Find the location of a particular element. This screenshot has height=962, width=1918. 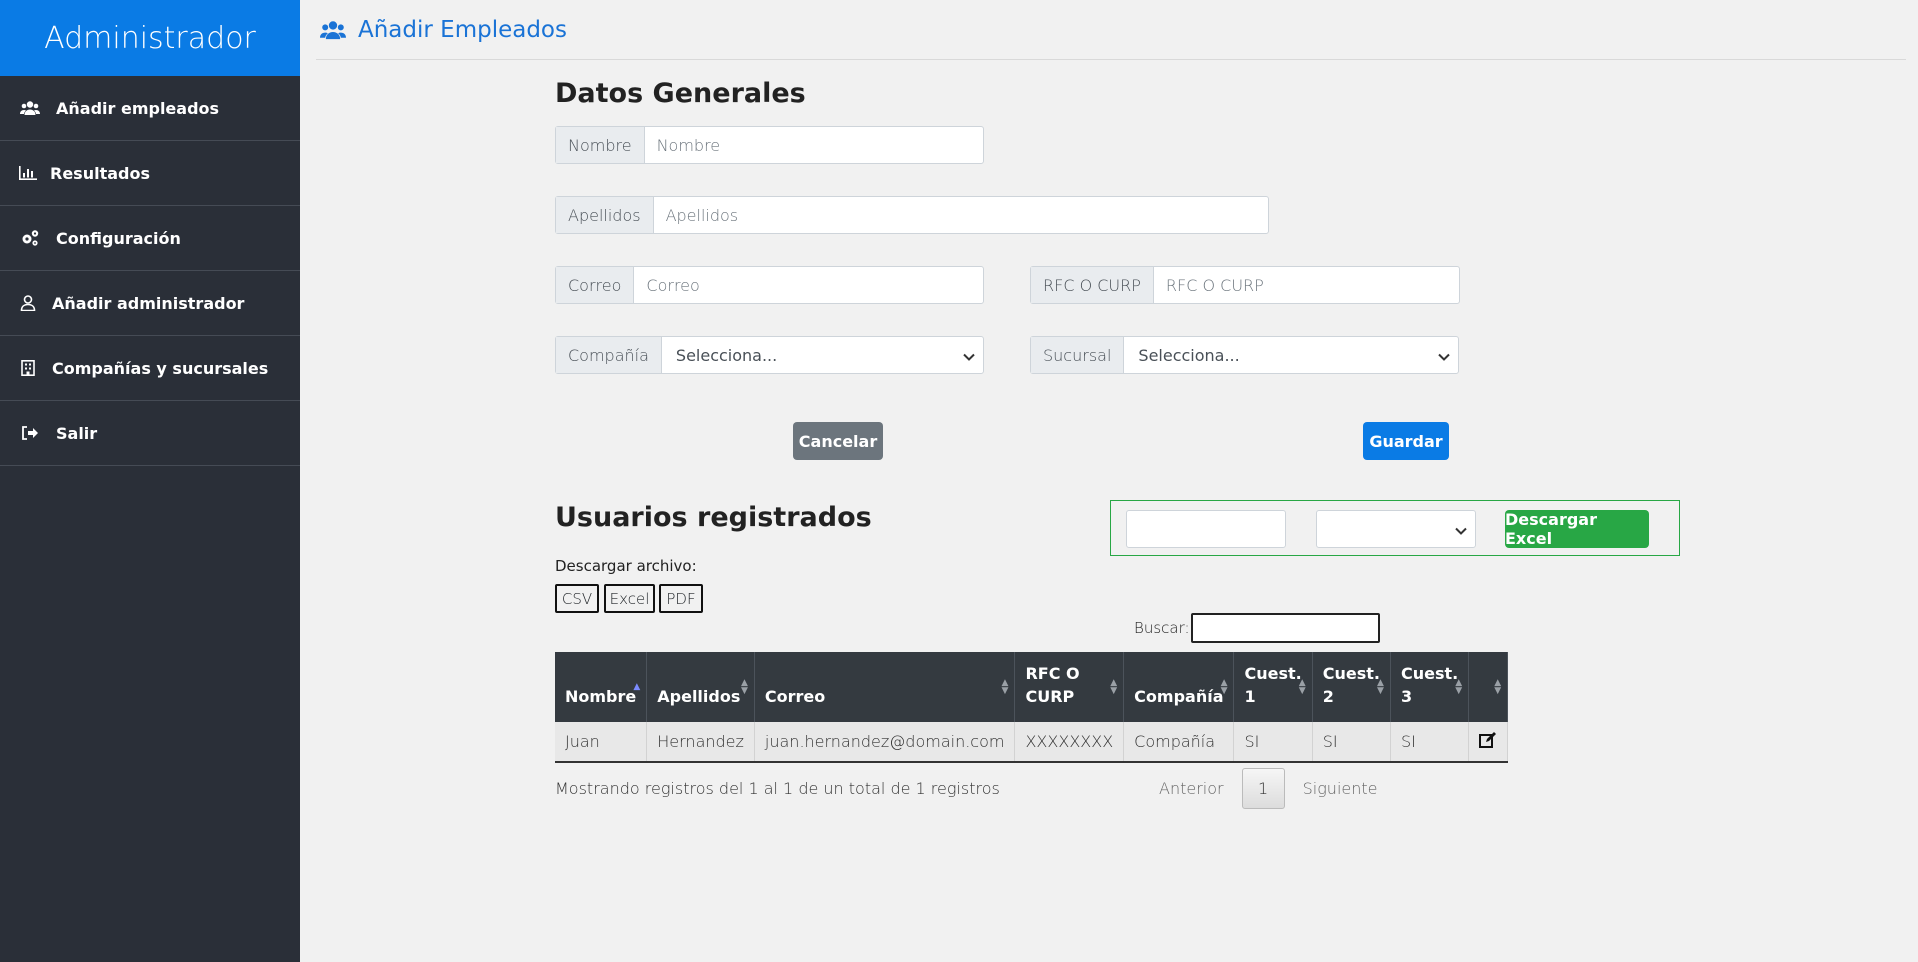

save-button: Guardar is located at coordinates (1406, 441).